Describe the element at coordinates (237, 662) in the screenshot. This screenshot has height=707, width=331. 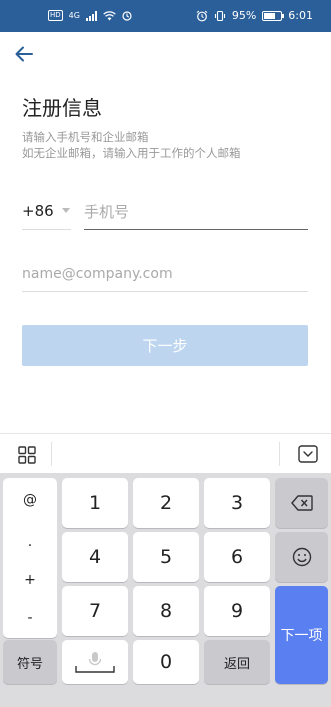
I see `return-key: 返回` at that location.